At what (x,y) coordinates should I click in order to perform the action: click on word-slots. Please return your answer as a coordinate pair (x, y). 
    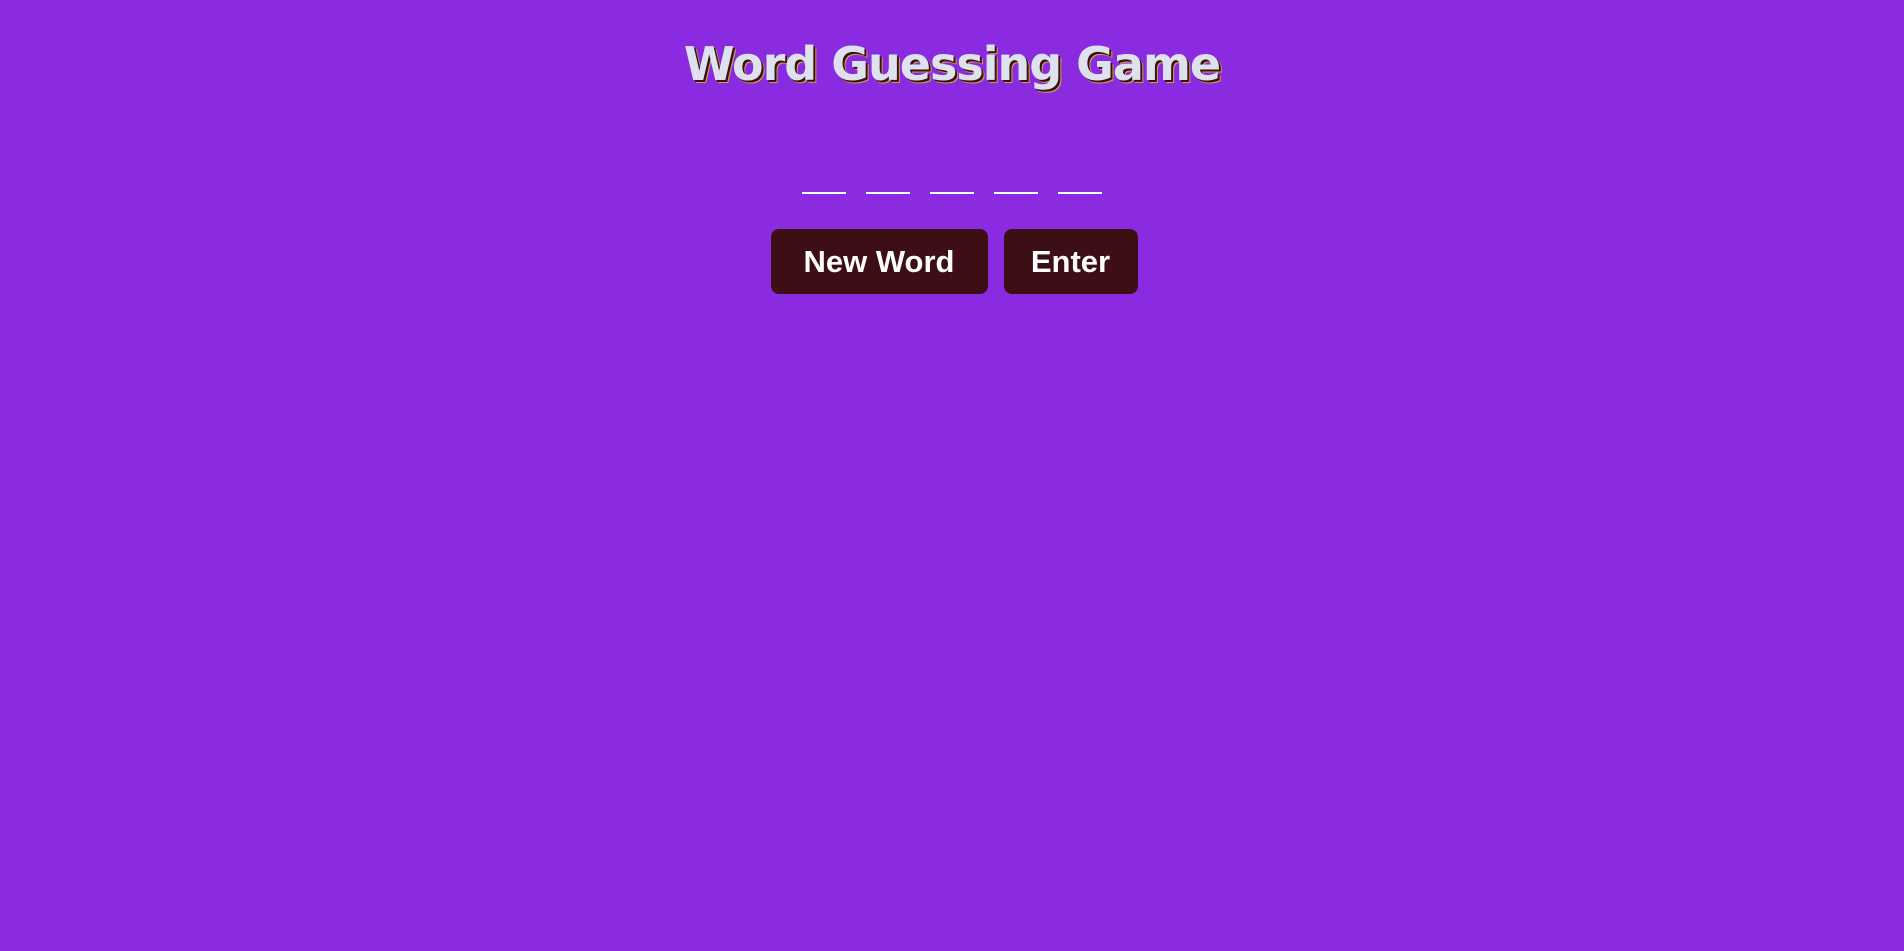
    Looking at the image, I should click on (952, 180).